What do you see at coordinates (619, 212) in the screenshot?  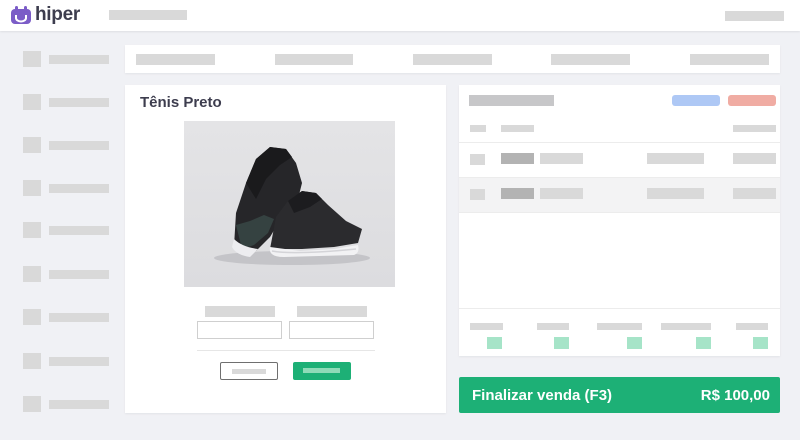 I see `row-divider` at bounding box center [619, 212].